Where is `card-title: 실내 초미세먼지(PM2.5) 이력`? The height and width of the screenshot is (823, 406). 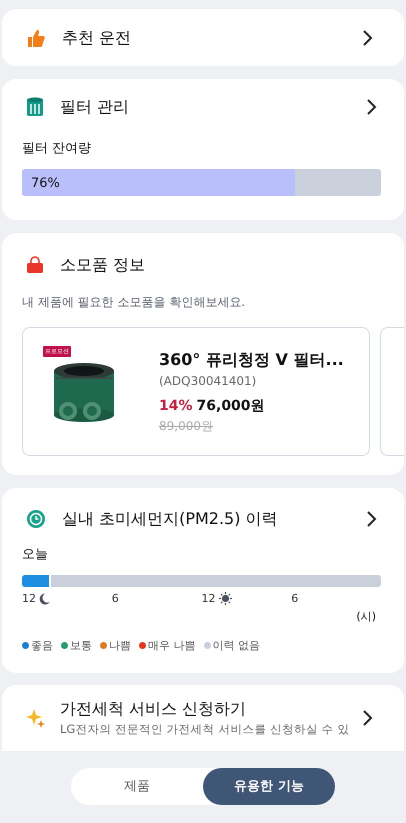
card-title: 실내 초미세먼지(PM2.5) 이력 is located at coordinates (214, 519).